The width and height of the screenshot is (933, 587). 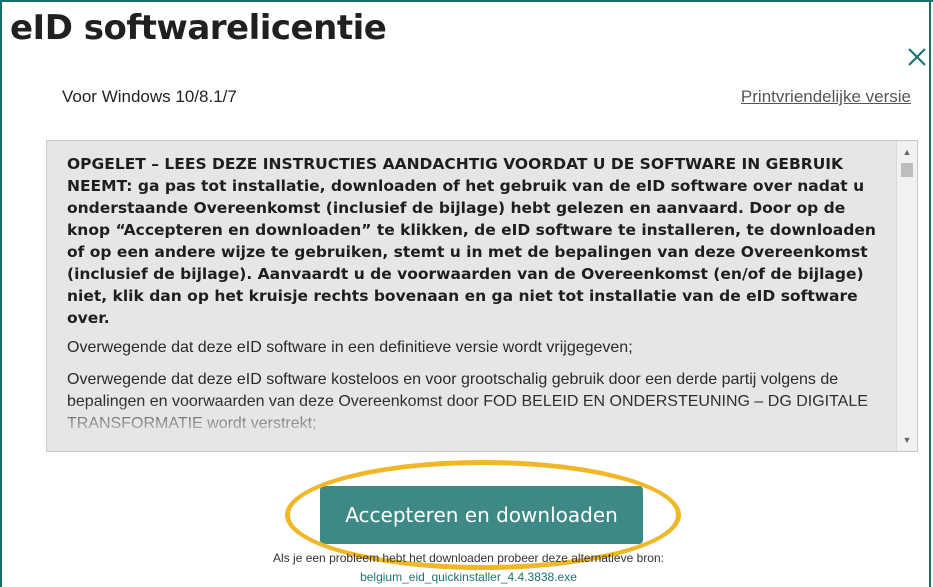 I want to click on print-friendly-link: Printvriendelijke versie, so click(x=826, y=97).